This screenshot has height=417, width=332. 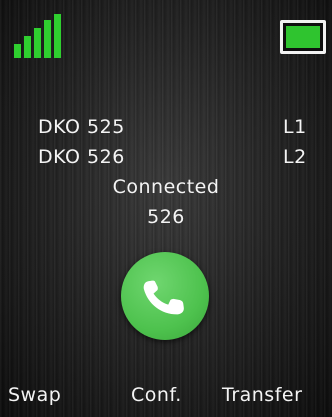 I want to click on signal-strength-icon, so click(x=38, y=36).